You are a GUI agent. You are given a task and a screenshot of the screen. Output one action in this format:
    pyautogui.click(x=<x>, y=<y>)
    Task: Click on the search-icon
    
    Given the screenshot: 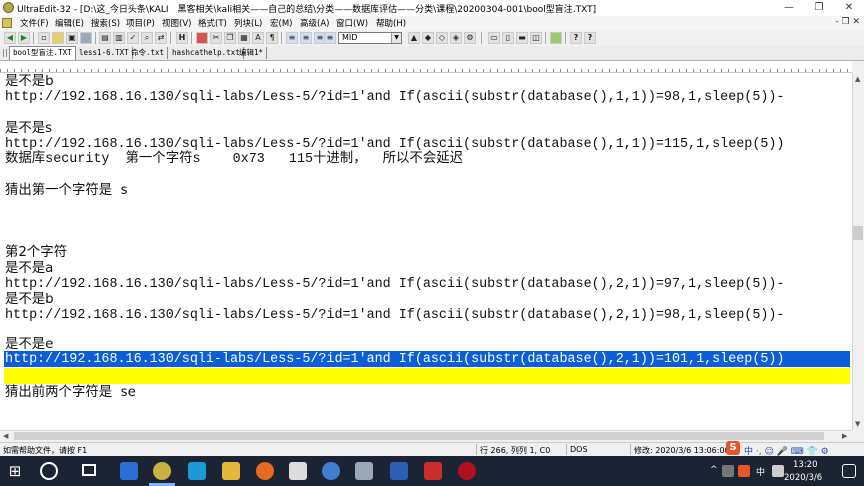 What is the action you would take?
    pyautogui.click(x=49, y=471)
    